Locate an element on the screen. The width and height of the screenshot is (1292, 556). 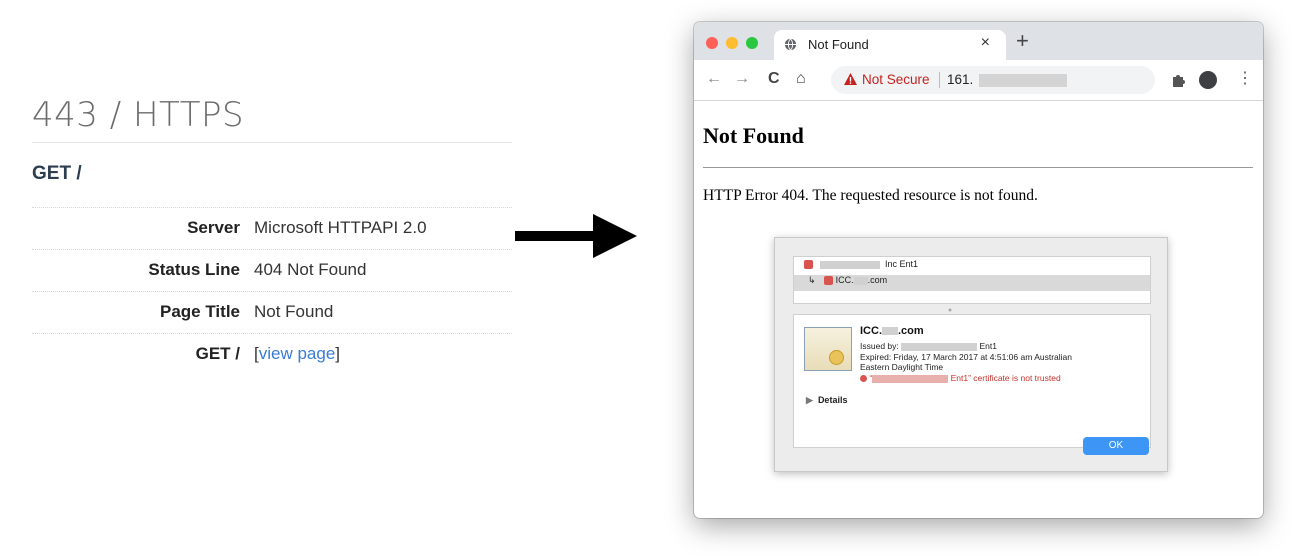
redacted-url is located at coordinates (1023, 80).